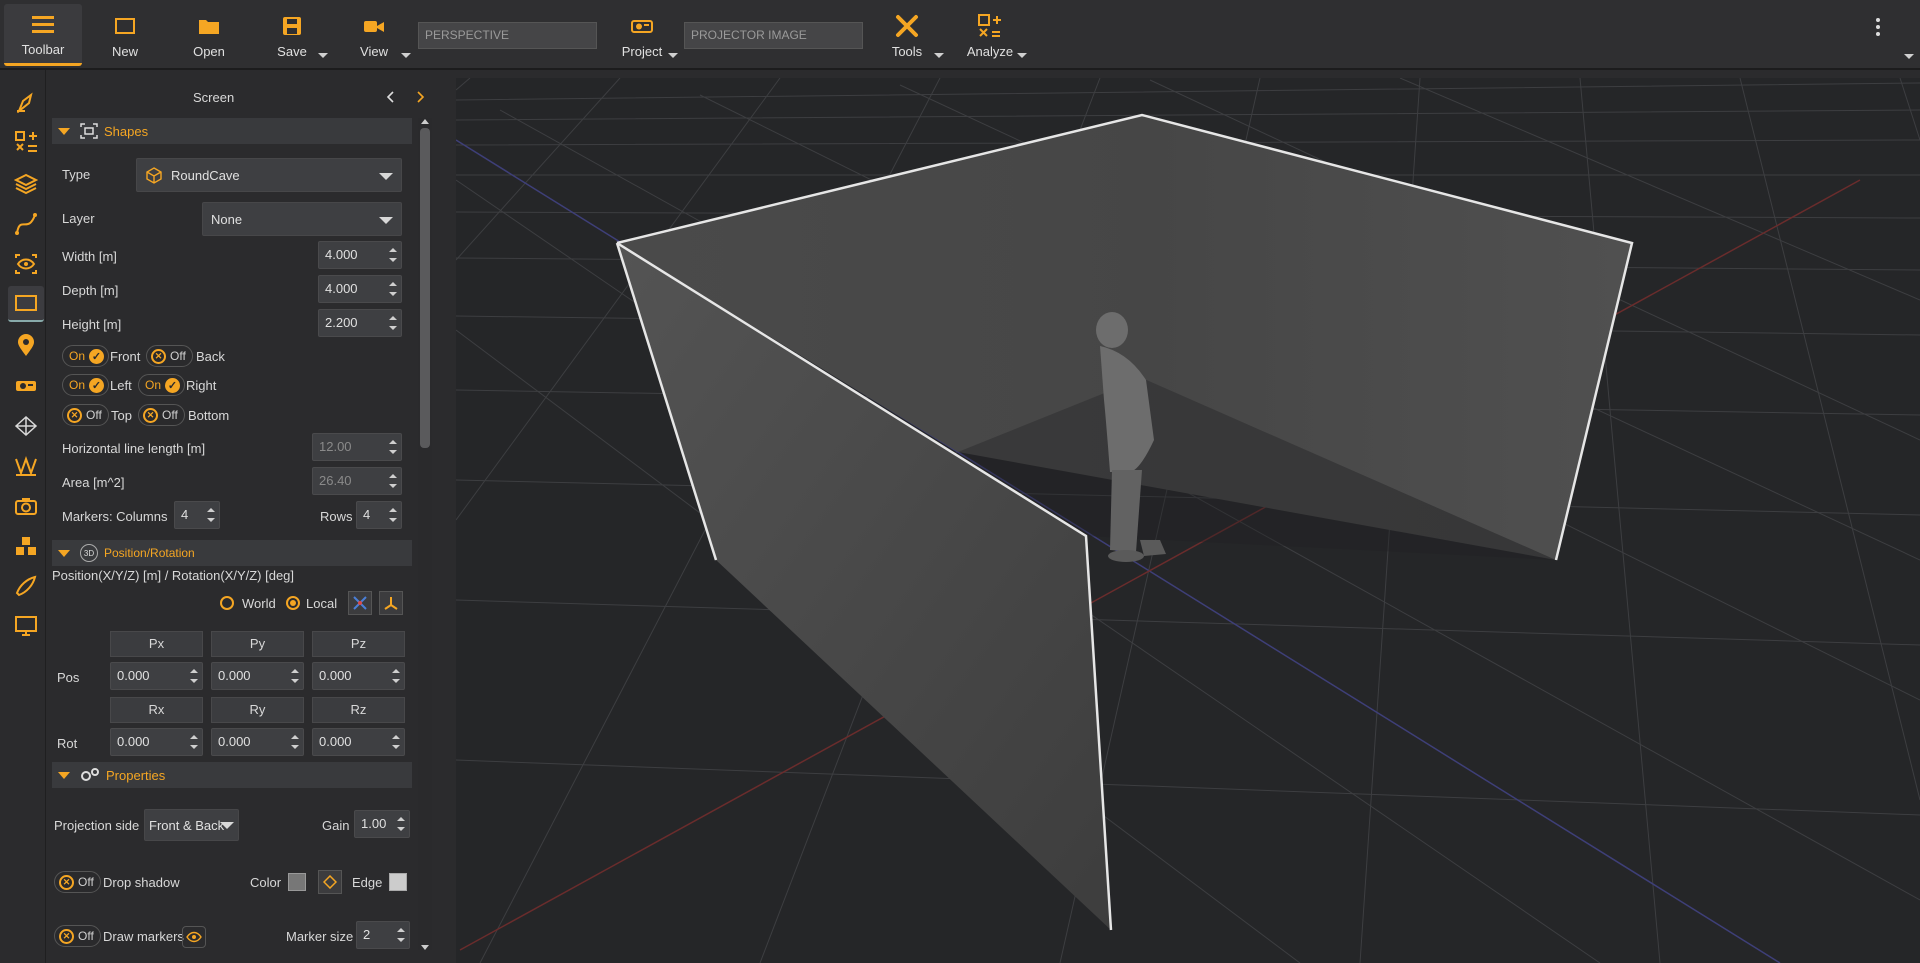 The image size is (1920, 963). I want to click on hline-input: 12.00, so click(357, 447).